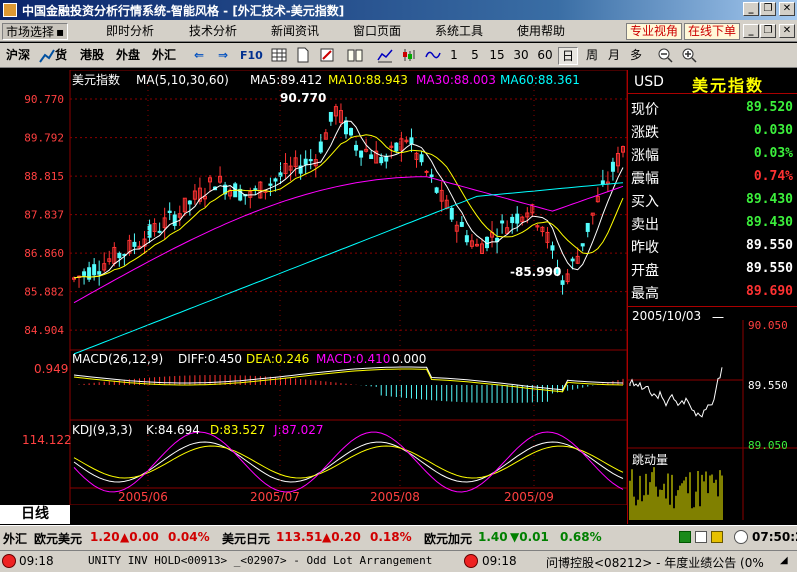  Describe the element at coordinates (540, 80) in the screenshot. I see `ma60-value: MA60:88.361` at that location.